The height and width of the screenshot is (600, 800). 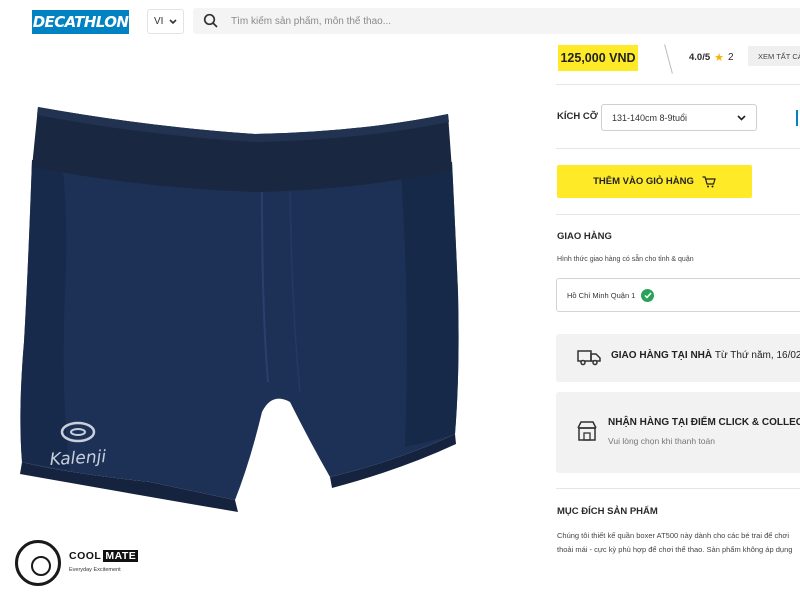 I want to click on size-label: KÍCH CỠ, so click(x=577, y=116).